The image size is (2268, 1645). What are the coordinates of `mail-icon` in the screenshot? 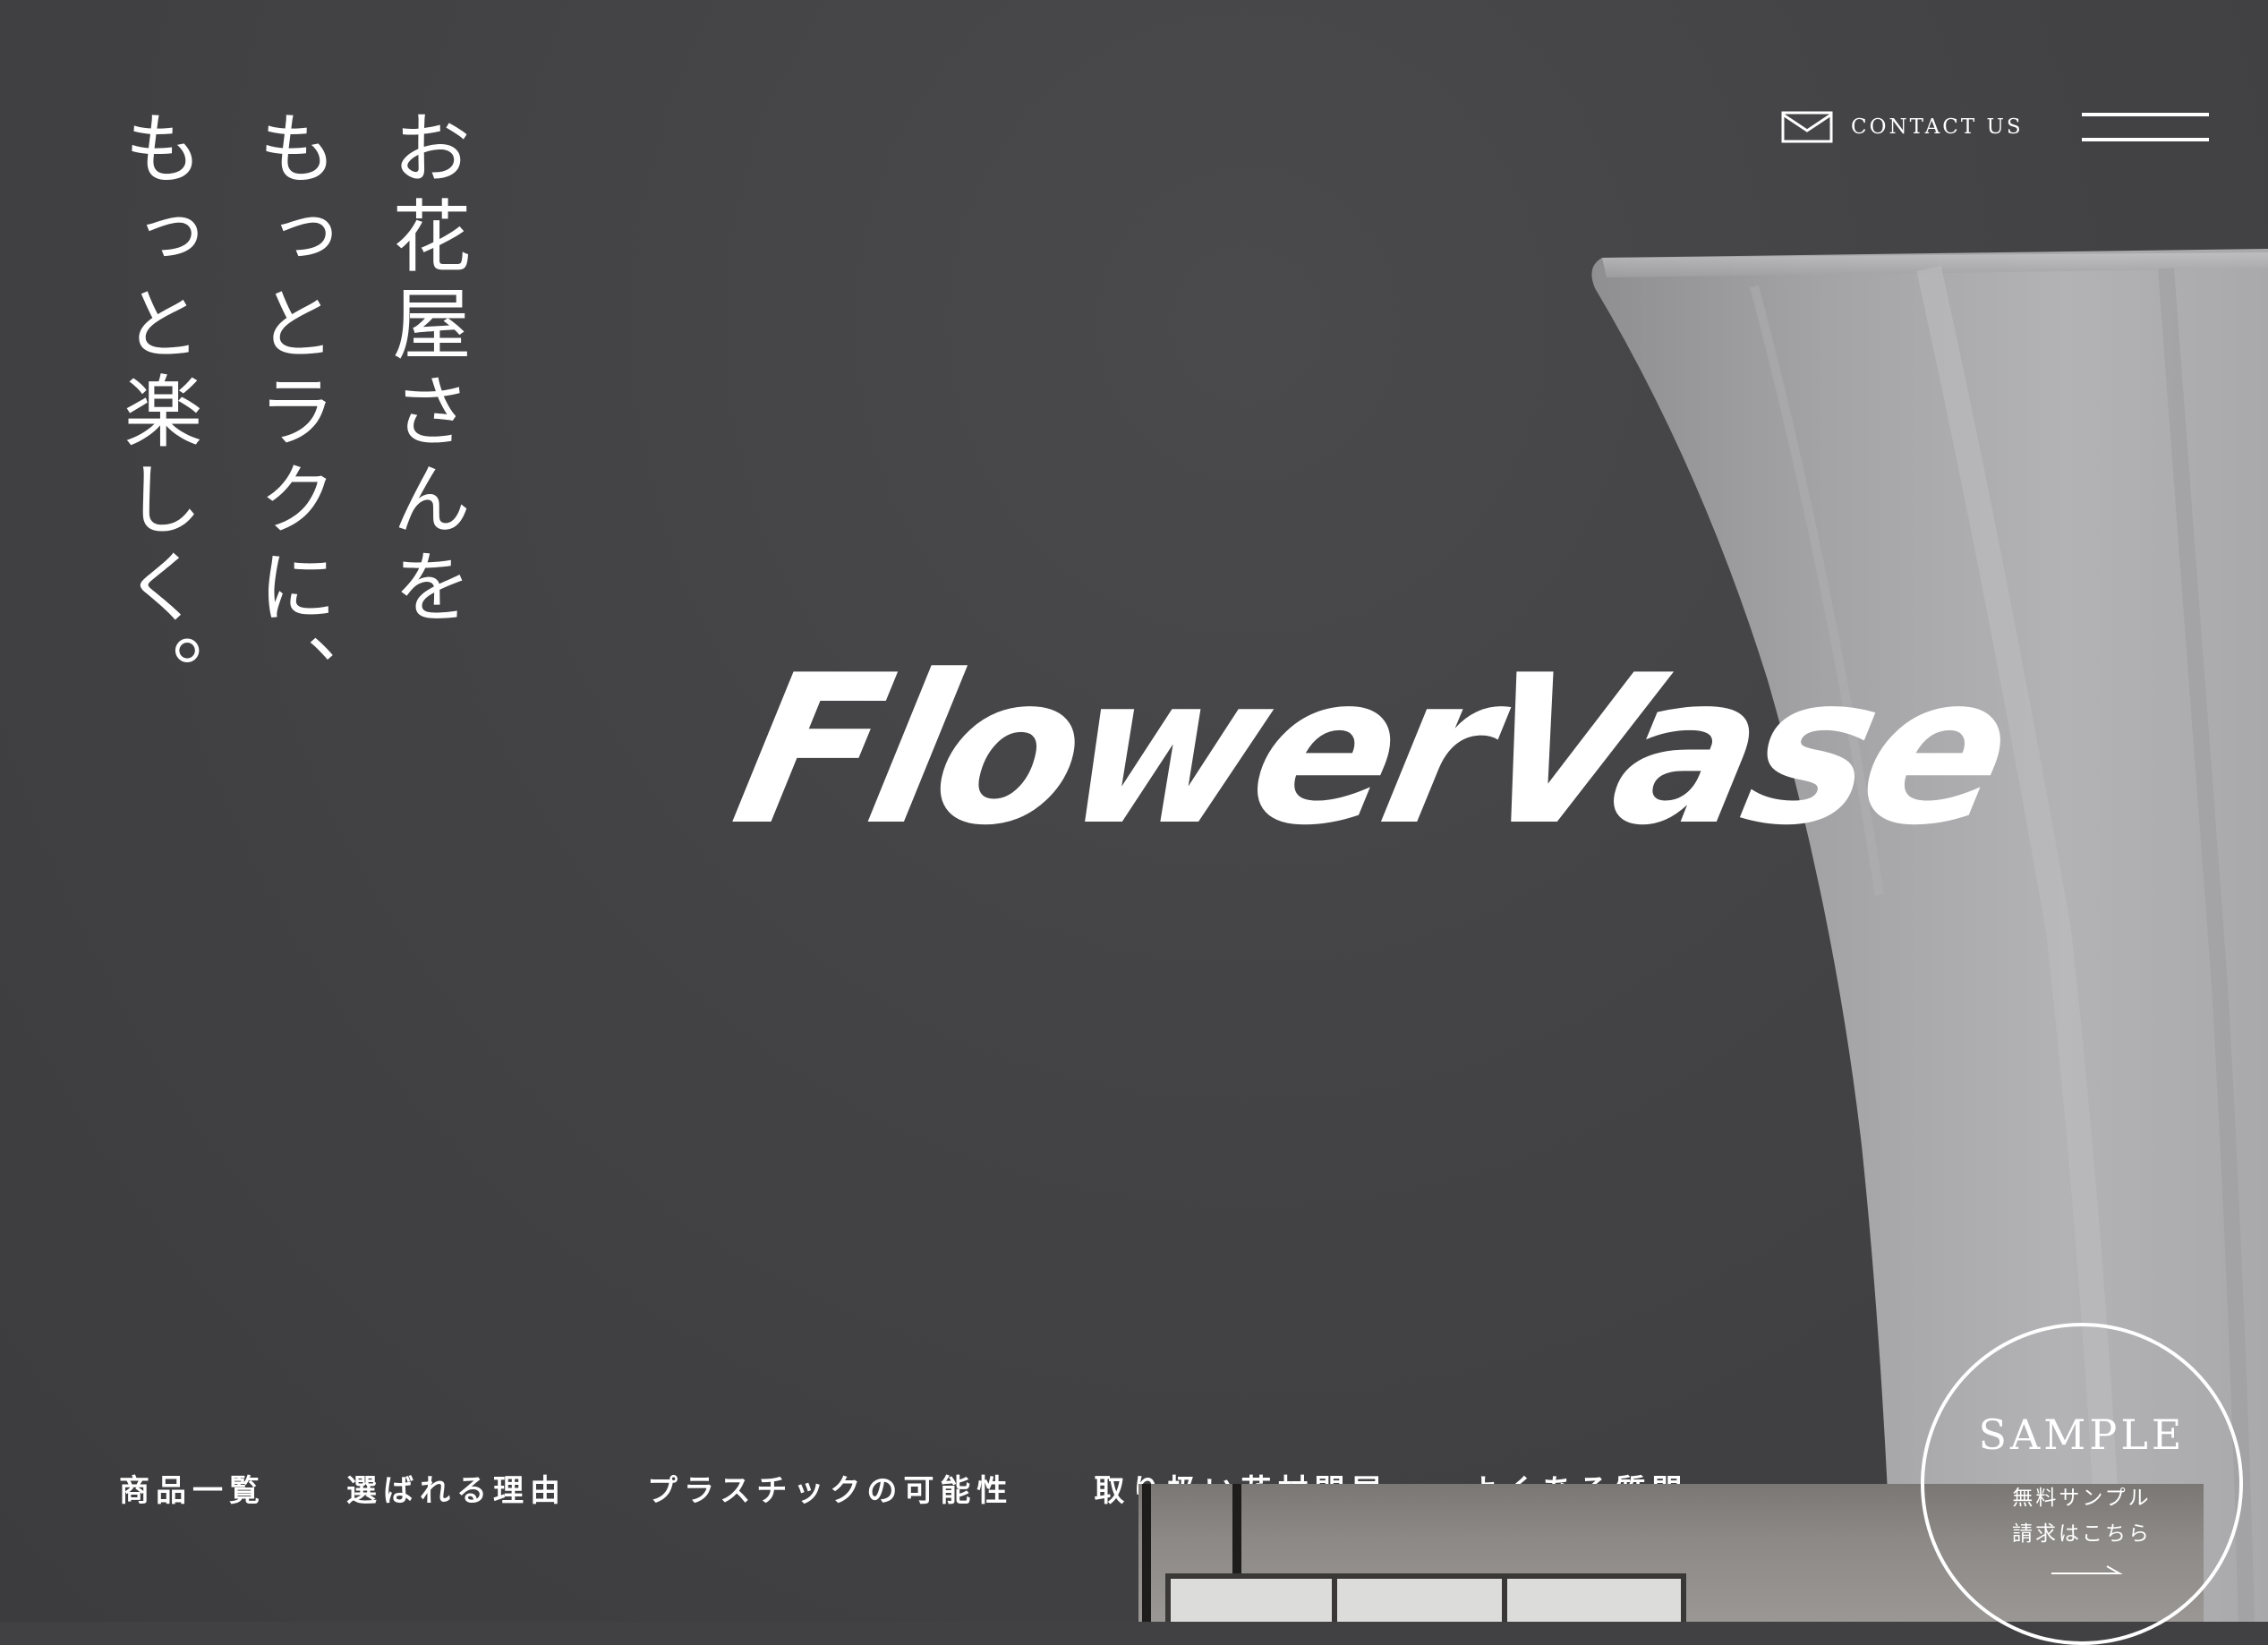 It's located at (1807, 127).